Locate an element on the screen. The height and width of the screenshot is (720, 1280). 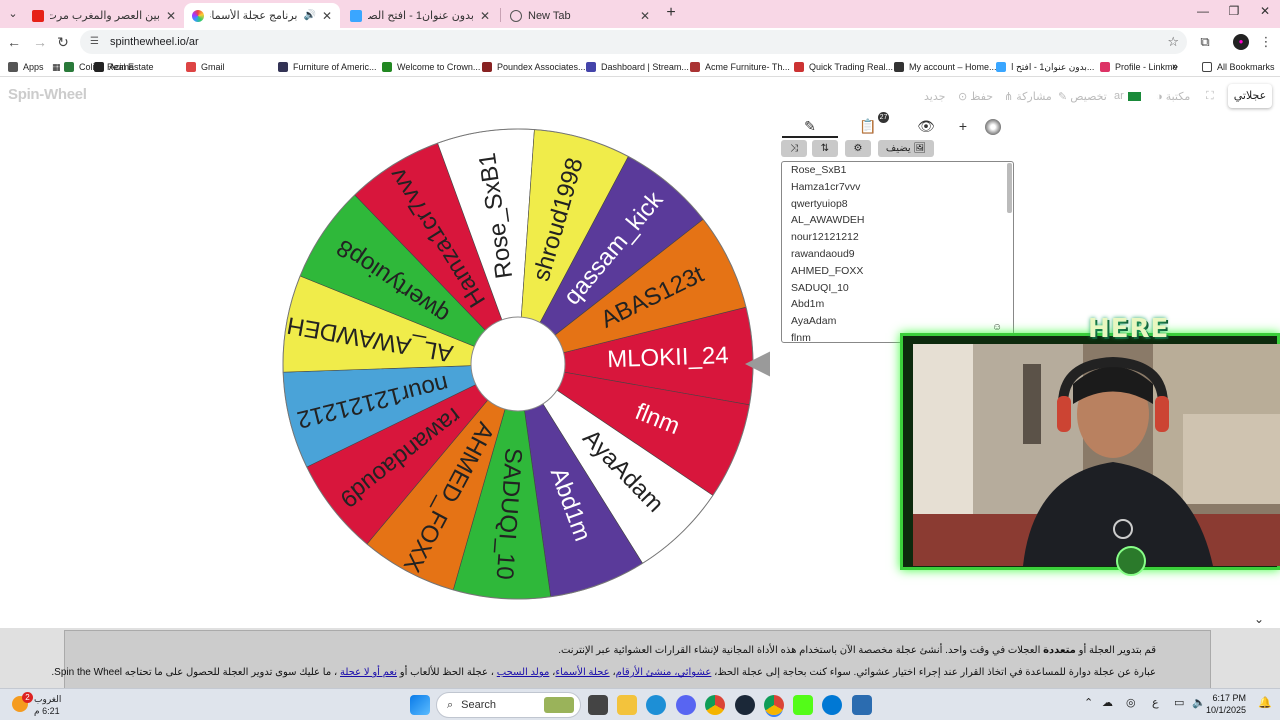
address-bar: ☰ ☆ is located at coordinates (633, 42).